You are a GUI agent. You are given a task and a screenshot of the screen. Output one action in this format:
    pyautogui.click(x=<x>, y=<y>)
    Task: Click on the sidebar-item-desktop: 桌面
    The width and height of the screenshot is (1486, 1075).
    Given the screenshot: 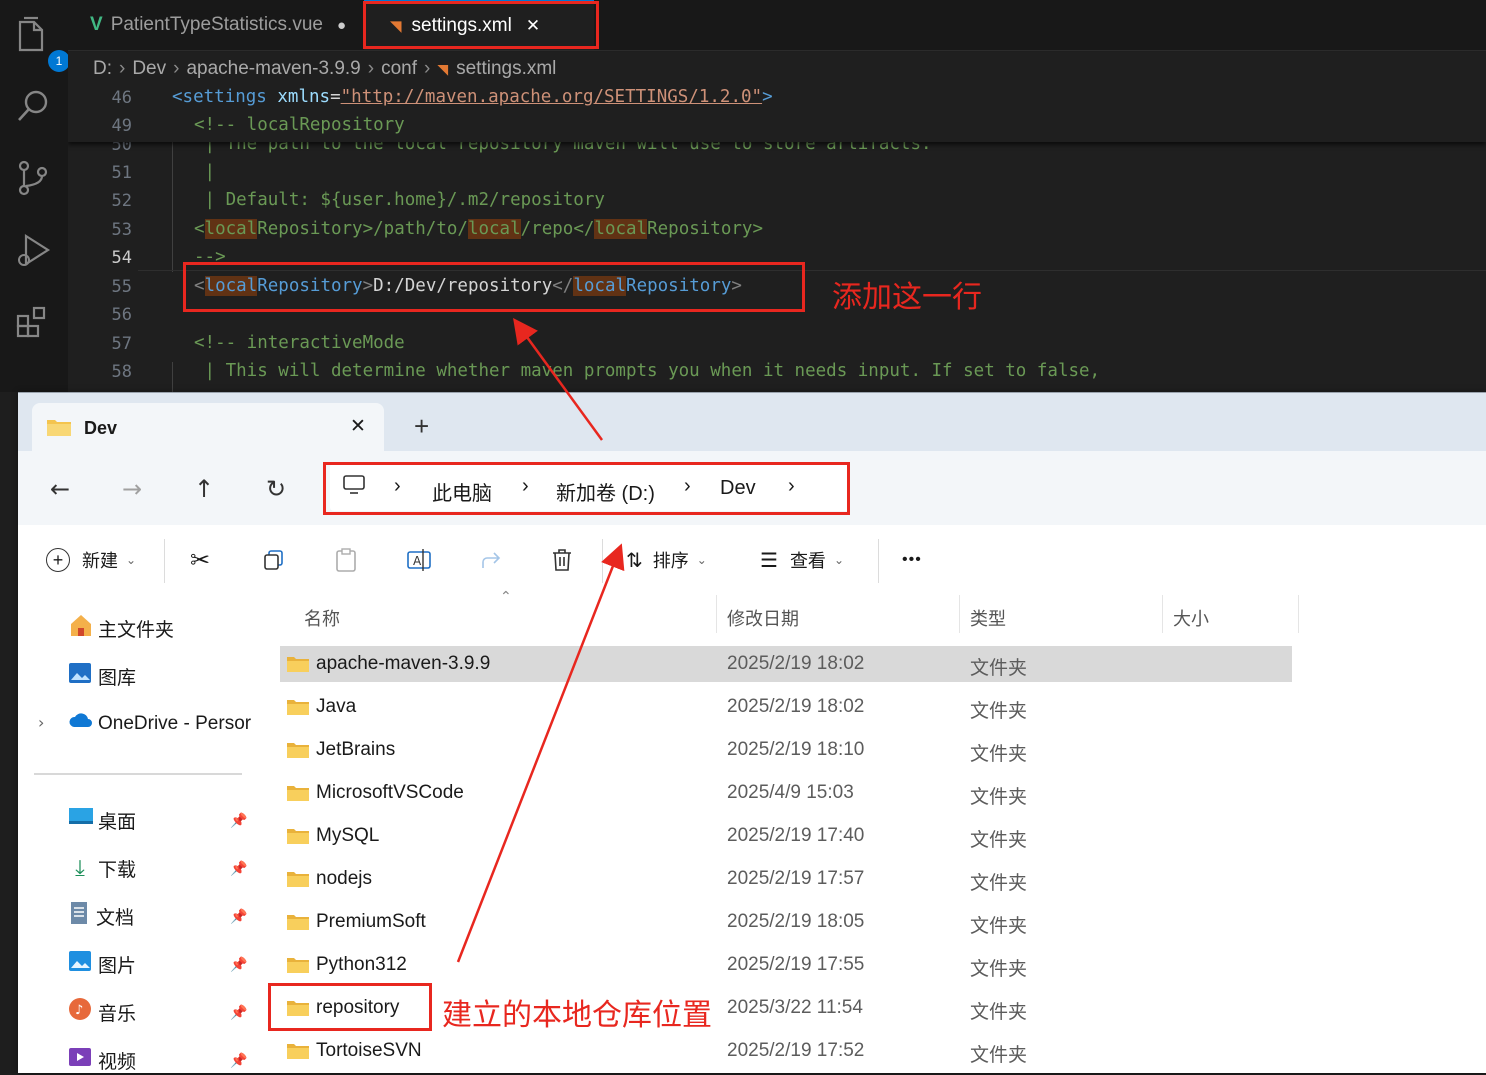 What is the action you would take?
    pyautogui.click(x=102, y=820)
    